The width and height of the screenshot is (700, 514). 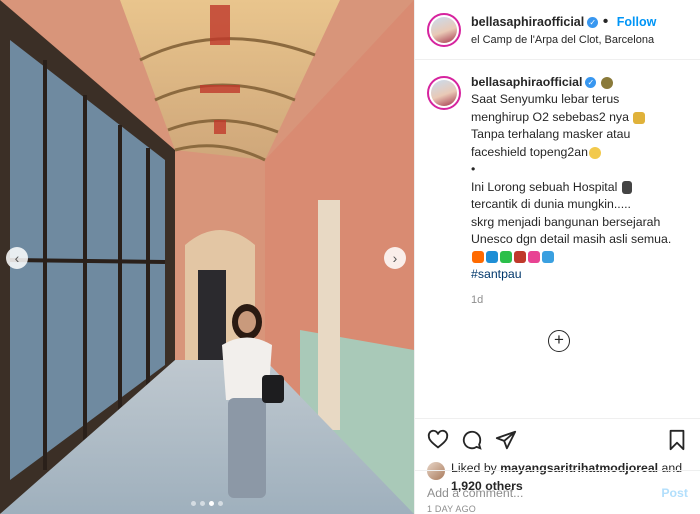 I want to click on caption-line: Tanpa terhalang masker atau, so click(x=551, y=134).